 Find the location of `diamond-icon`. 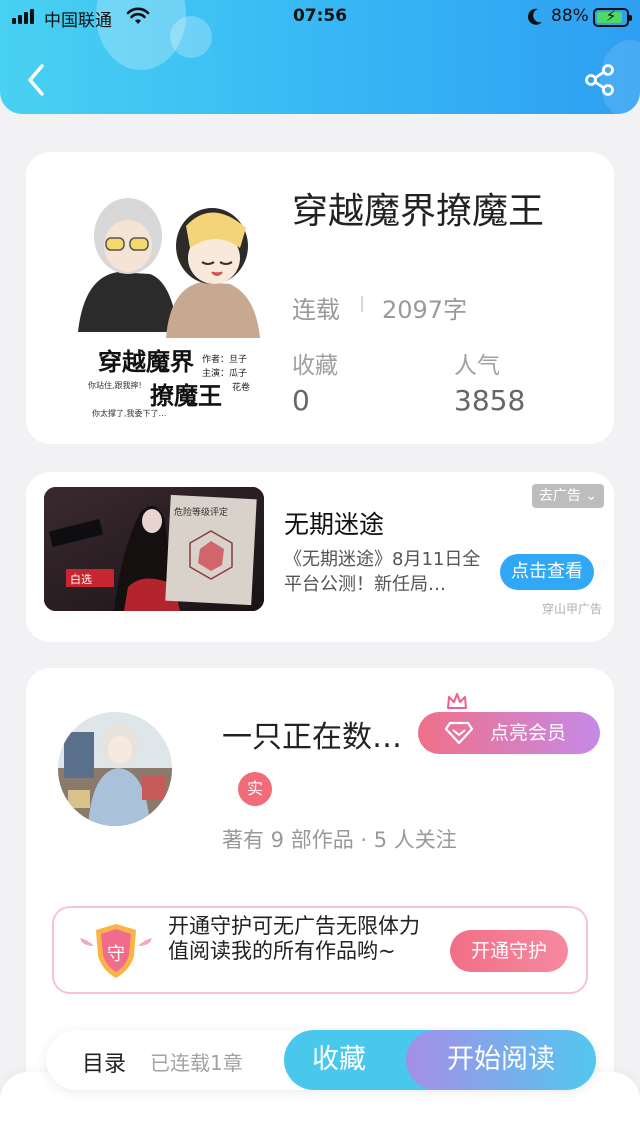

diamond-icon is located at coordinates (459, 733).